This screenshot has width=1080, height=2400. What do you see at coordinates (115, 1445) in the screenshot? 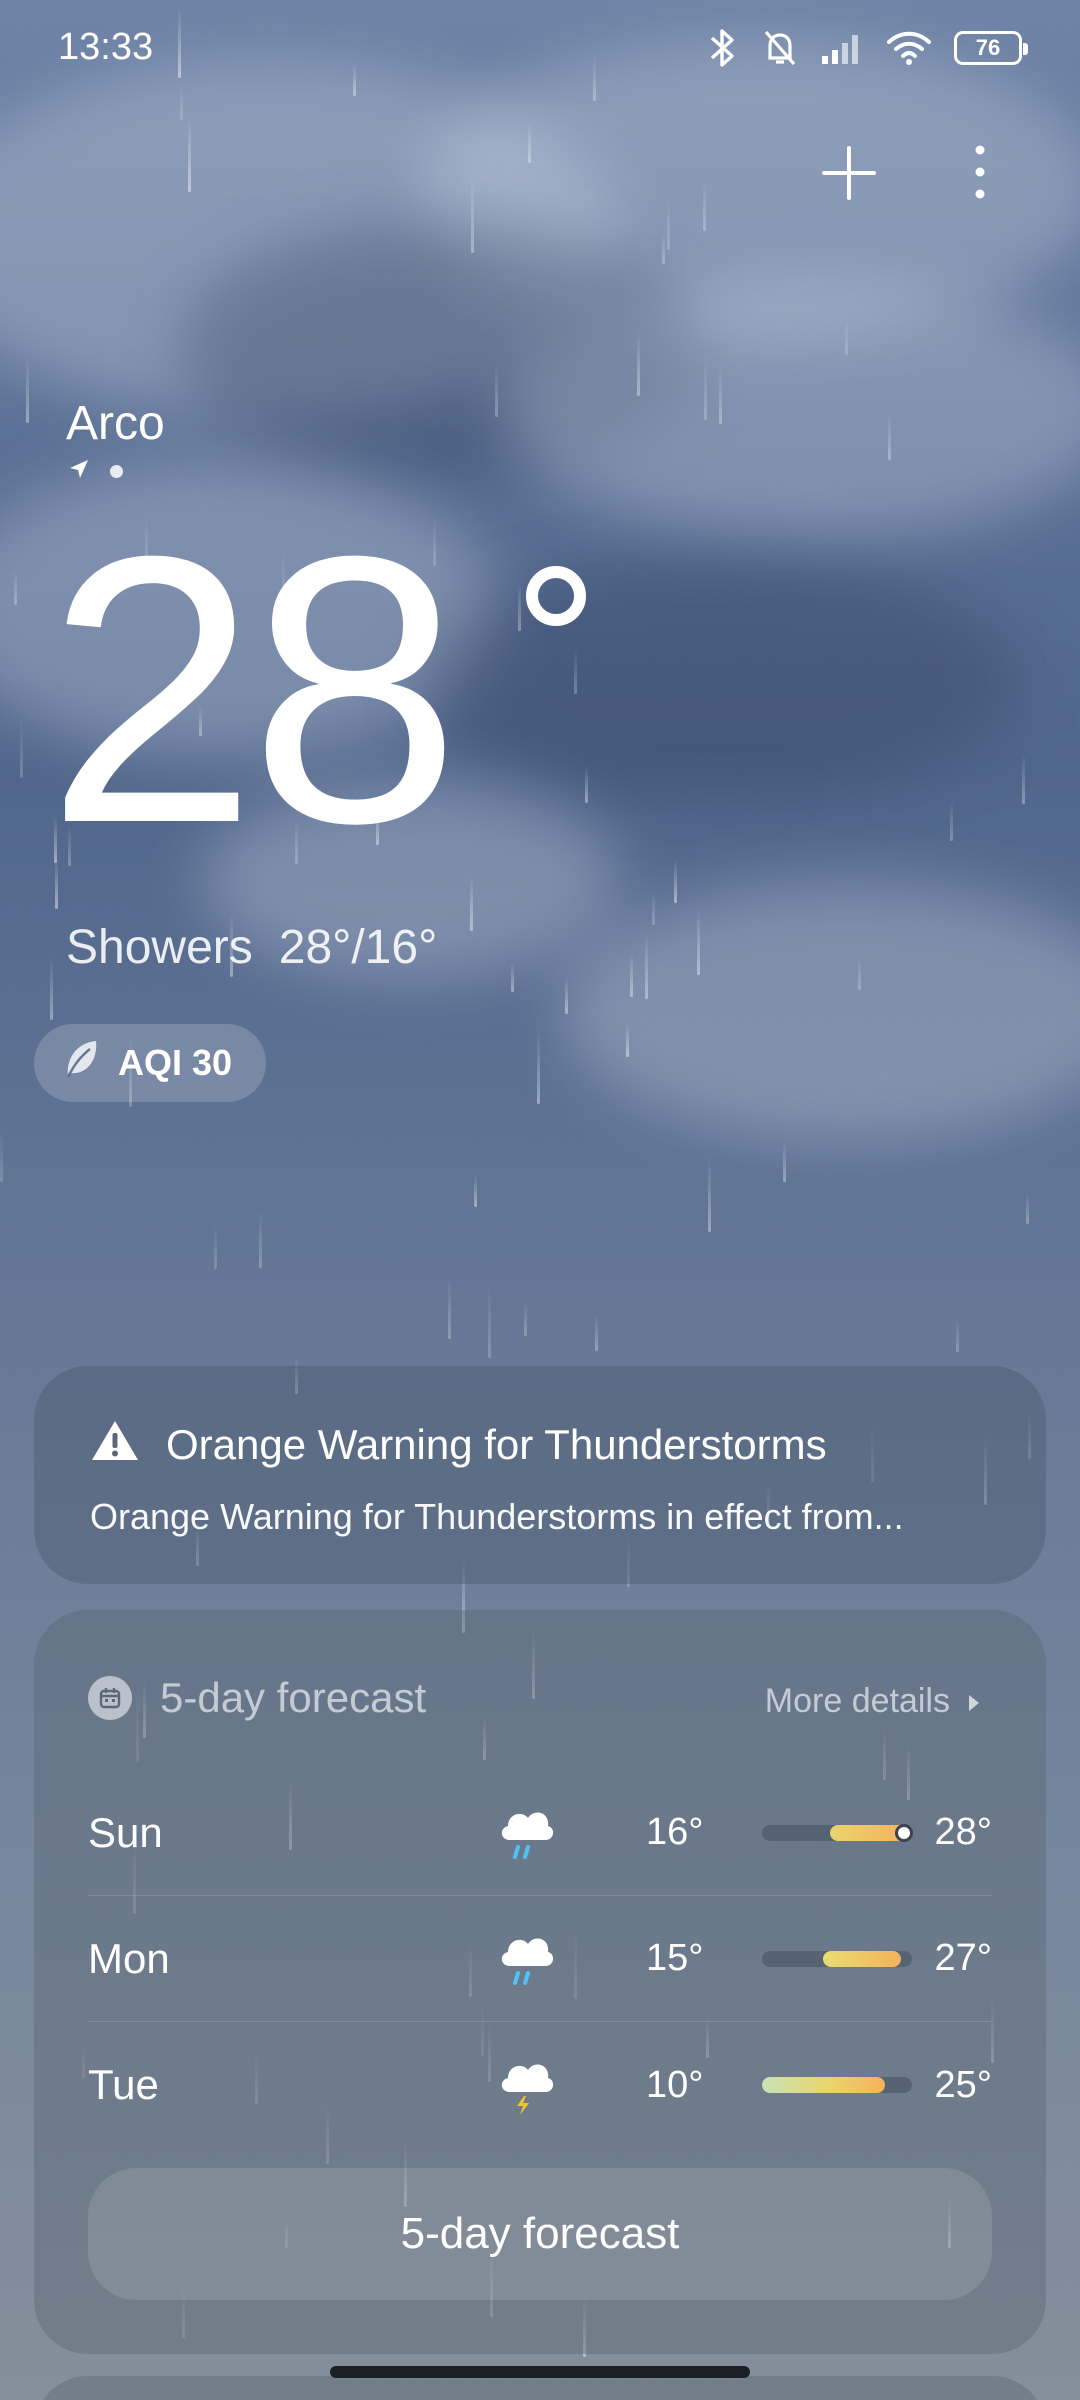
I see `warning-icon` at bounding box center [115, 1445].